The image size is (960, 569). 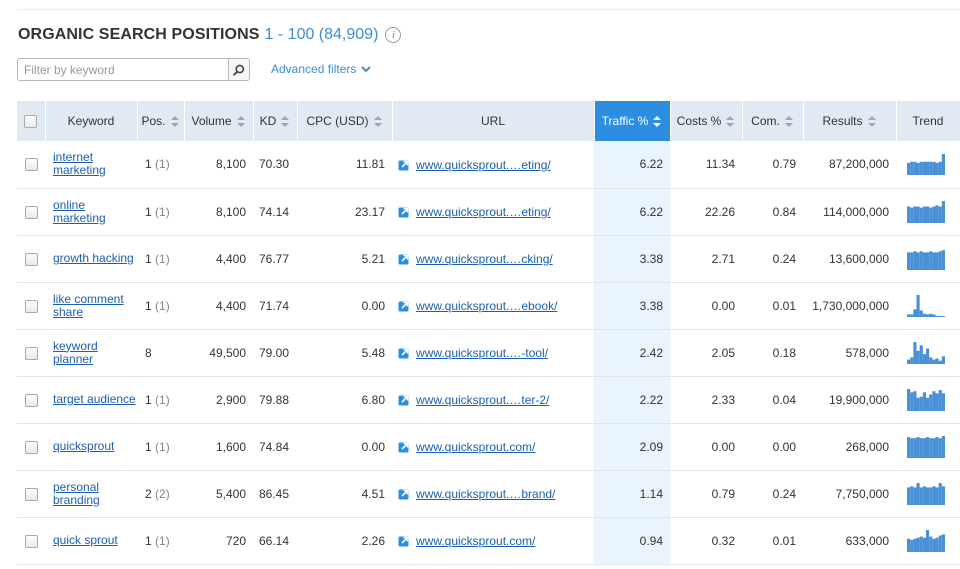 I want to click on column-header-select-all, so click(x=31, y=121).